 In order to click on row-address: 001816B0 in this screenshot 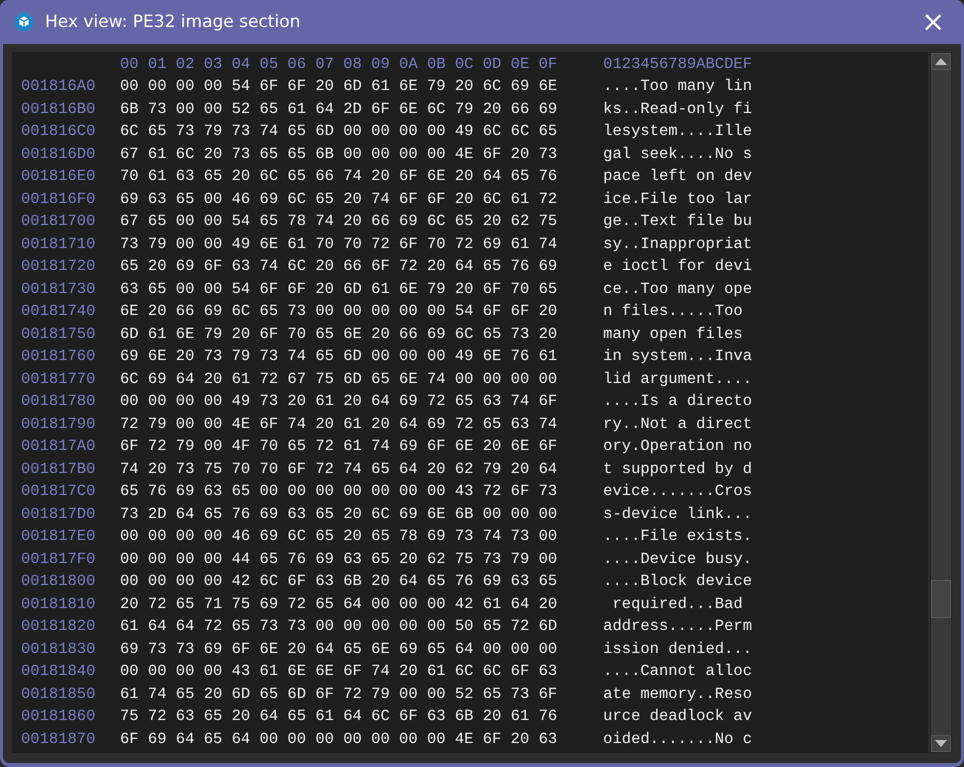, I will do `click(58, 109)`.